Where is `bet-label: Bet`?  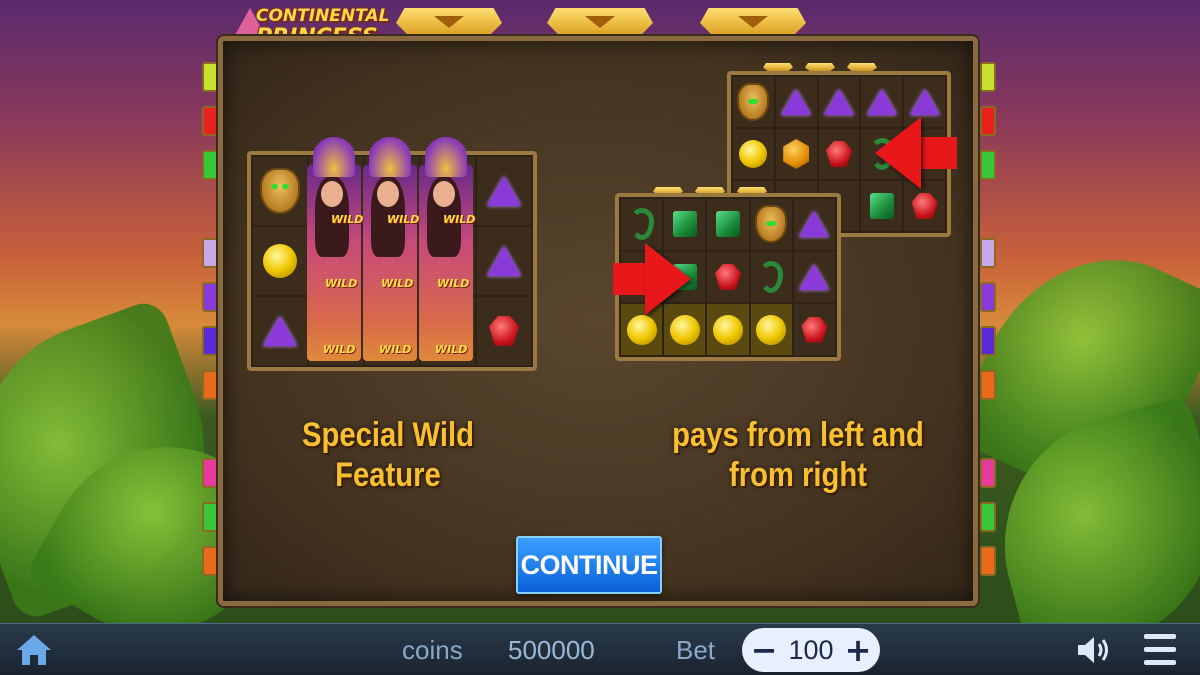
bet-label: Bet is located at coordinates (696, 650).